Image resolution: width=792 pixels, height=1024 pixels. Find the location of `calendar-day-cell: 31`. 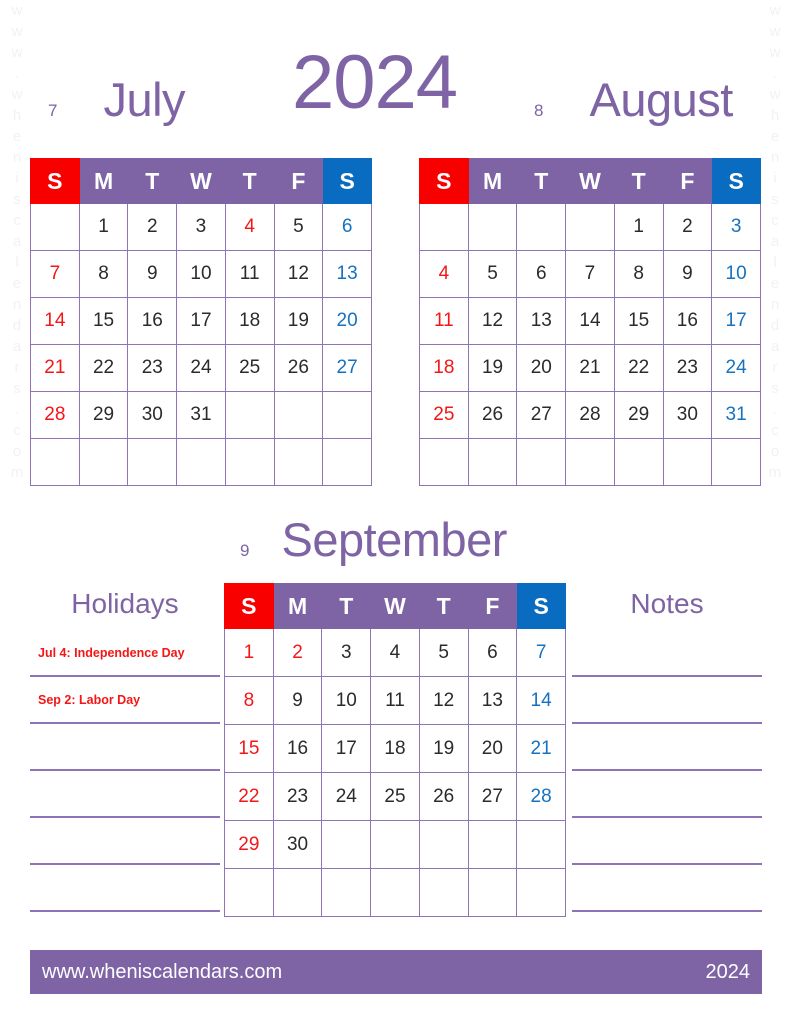

calendar-day-cell: 31 is located at coordinates (736, 415).